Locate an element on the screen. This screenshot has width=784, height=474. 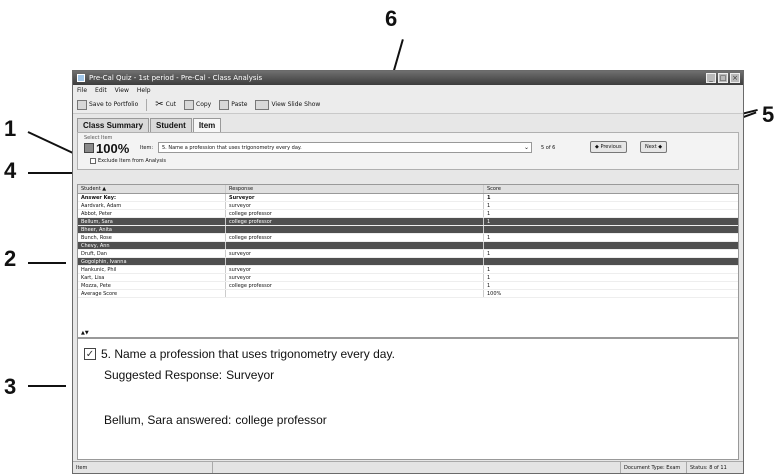
column-header-score: Score is located at coordinates (611, 189).